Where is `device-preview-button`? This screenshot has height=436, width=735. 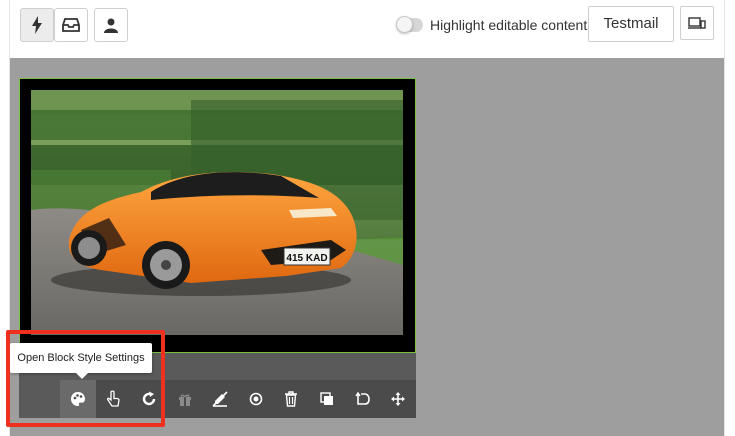
device-preview-button is located at coordinates (697, 23).